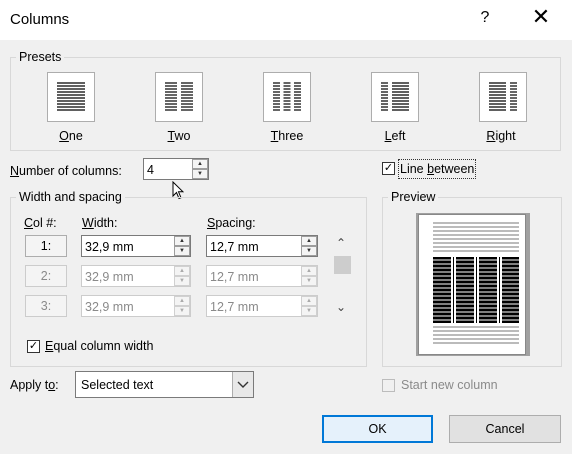 The width and height of the screenshot is (572, 454). What do you see at coordinates (33, 346) in the screenshot?
I see `equal-width-checkbox: ✓` at bounding box center [33, 346].